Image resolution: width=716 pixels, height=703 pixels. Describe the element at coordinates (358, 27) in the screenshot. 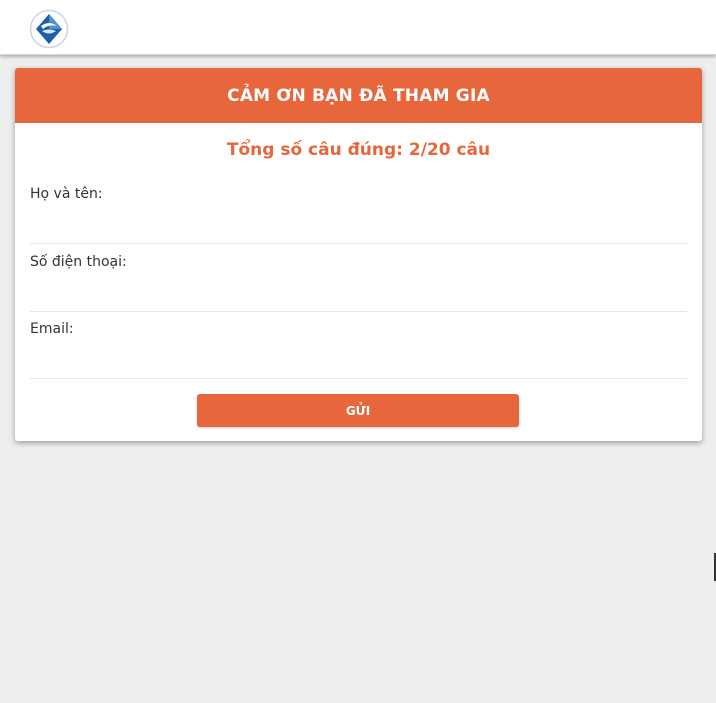

I see `top-navbar` at that location.